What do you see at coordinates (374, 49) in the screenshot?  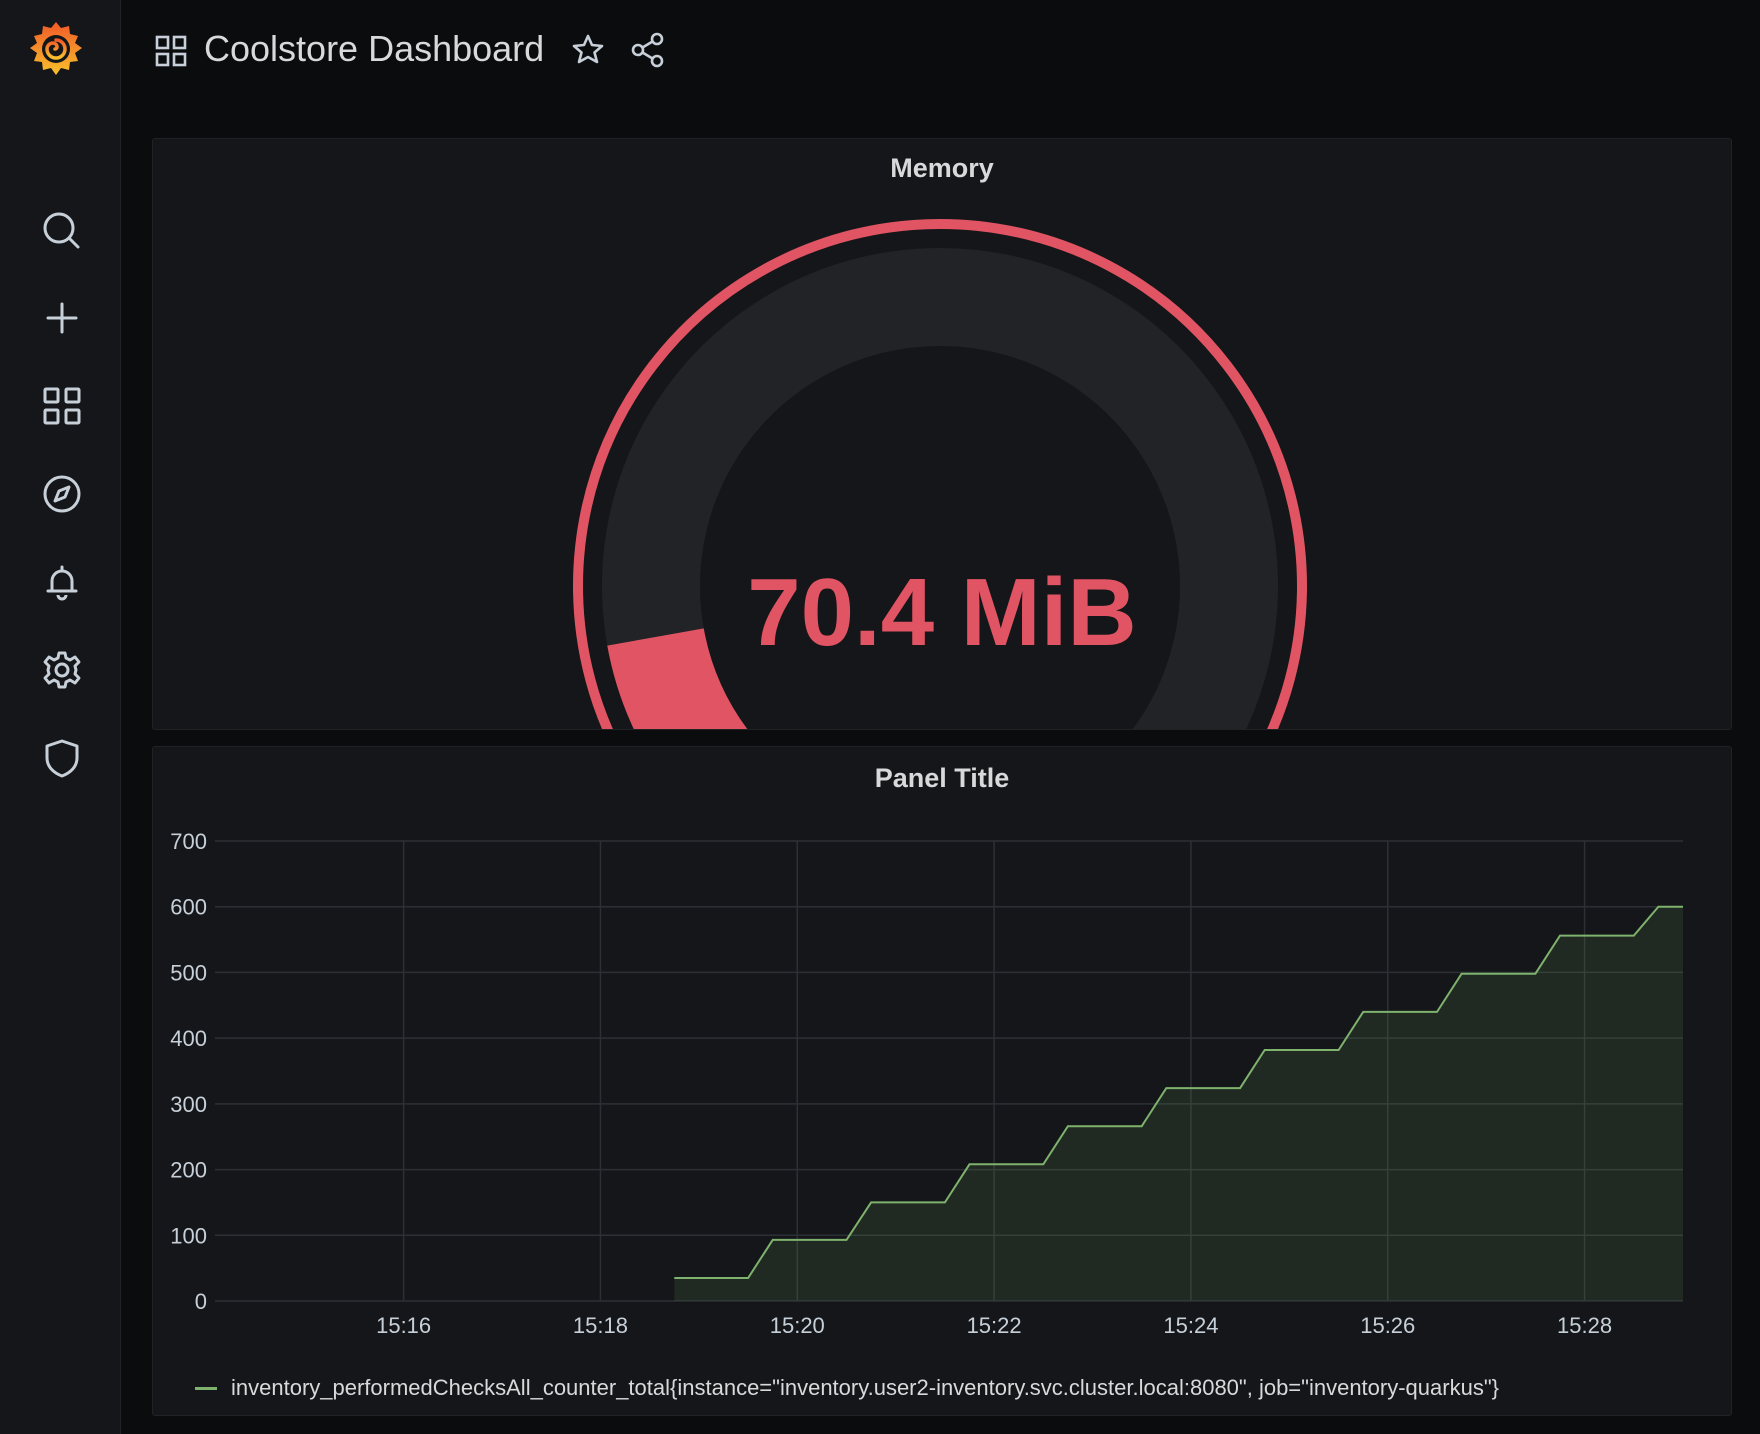 I see `dashboard-title: Coolstore Dashboard` at bounding box center [374, 49].